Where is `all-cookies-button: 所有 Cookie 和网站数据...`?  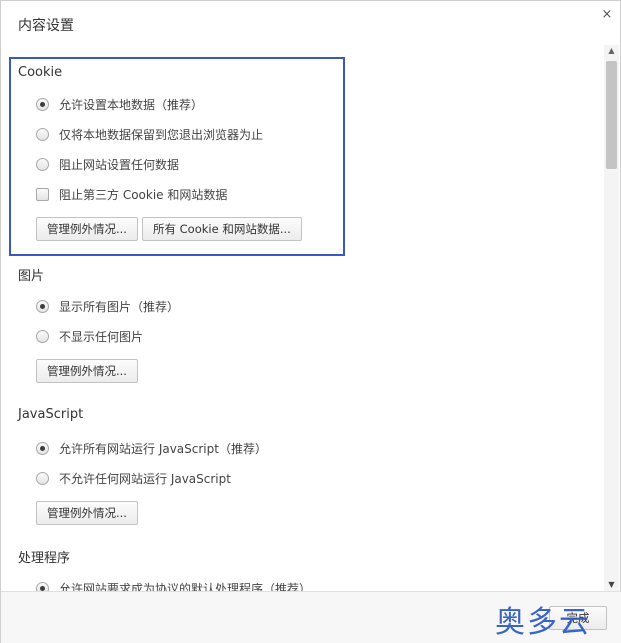
all-cookies-button: 所有 Cookie 和网站数据... is located at coordinates (222, 229).